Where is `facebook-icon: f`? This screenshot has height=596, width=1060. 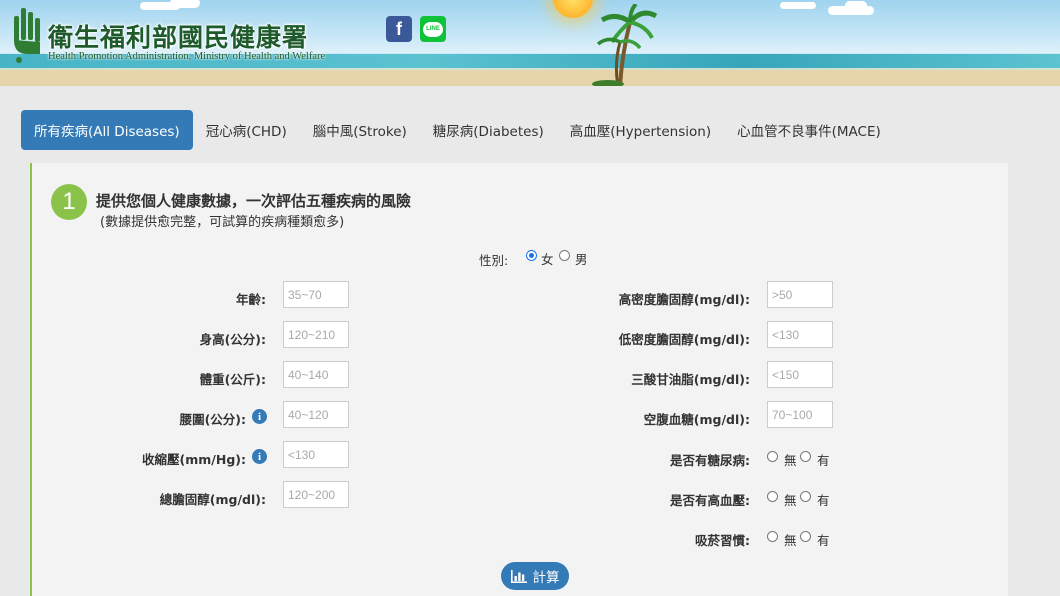 facebook-icon: f is located at coordinates (399, 28).